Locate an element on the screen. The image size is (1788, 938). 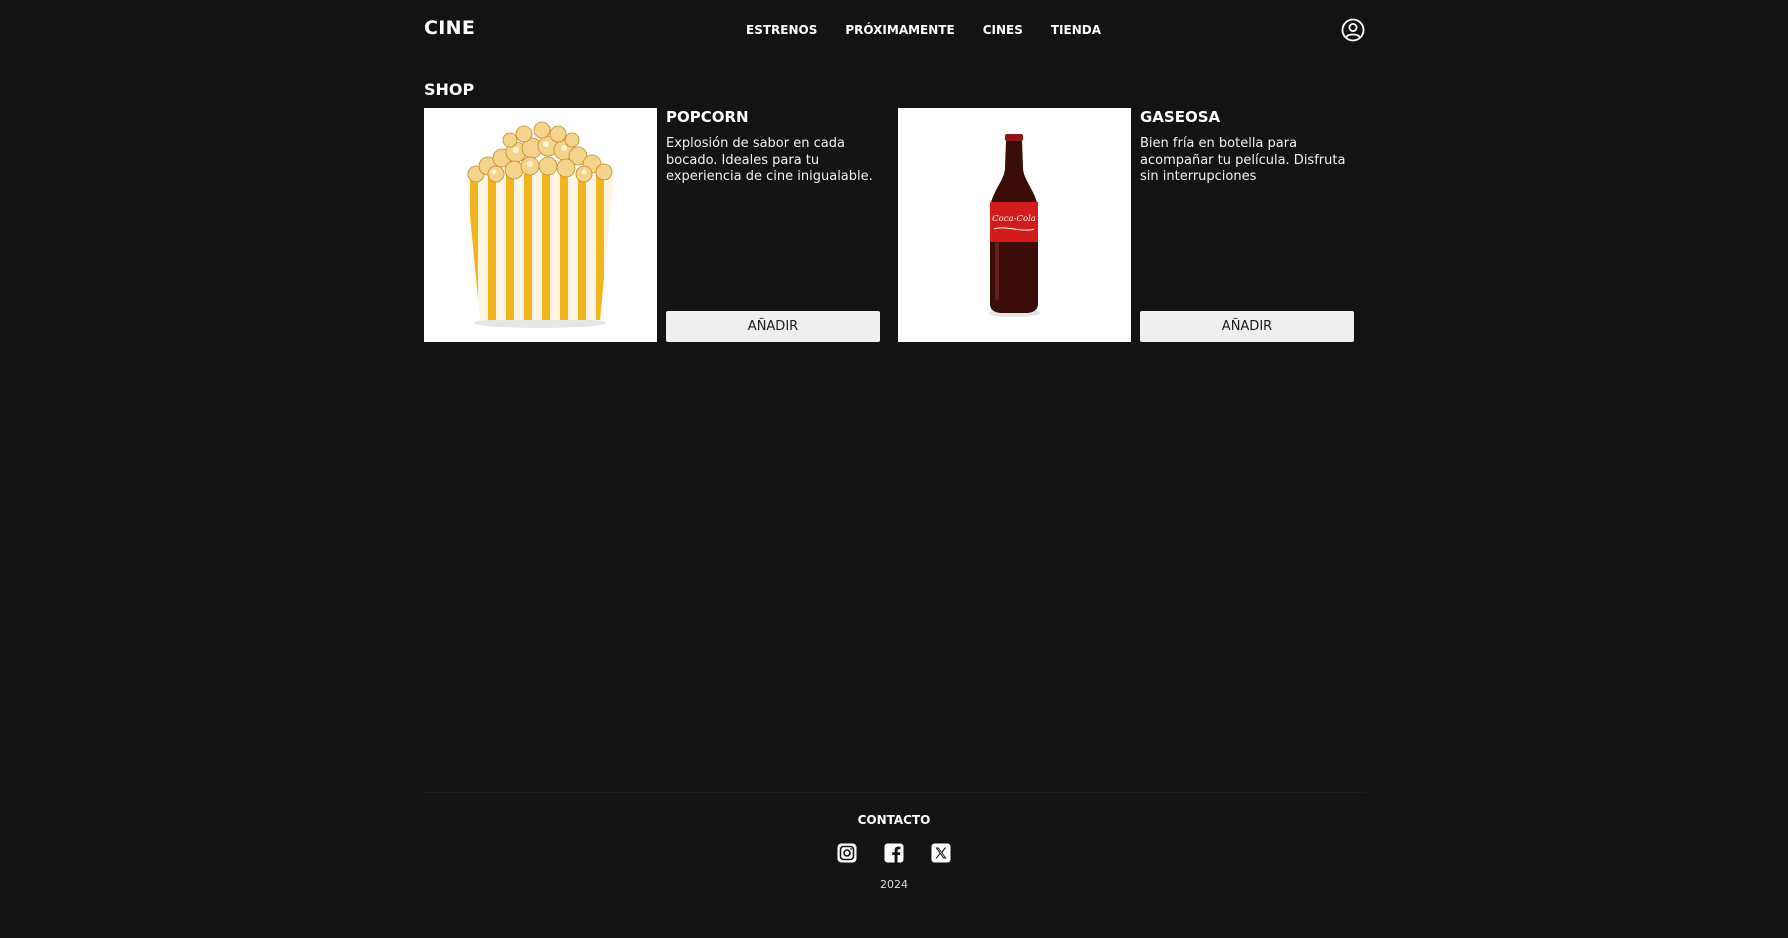
x-link is located at coordinates (941, 853).